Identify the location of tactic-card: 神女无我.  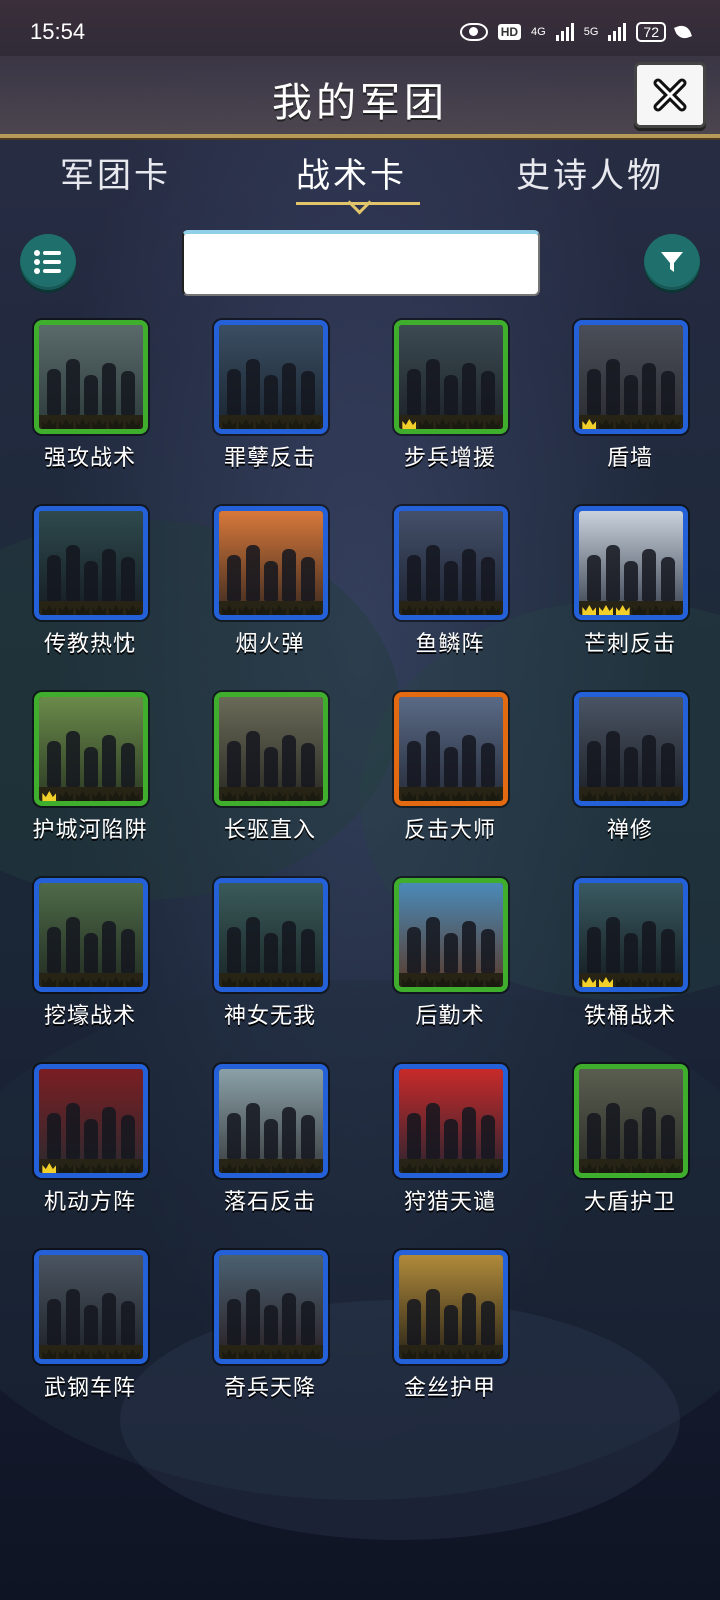
(270, 961).